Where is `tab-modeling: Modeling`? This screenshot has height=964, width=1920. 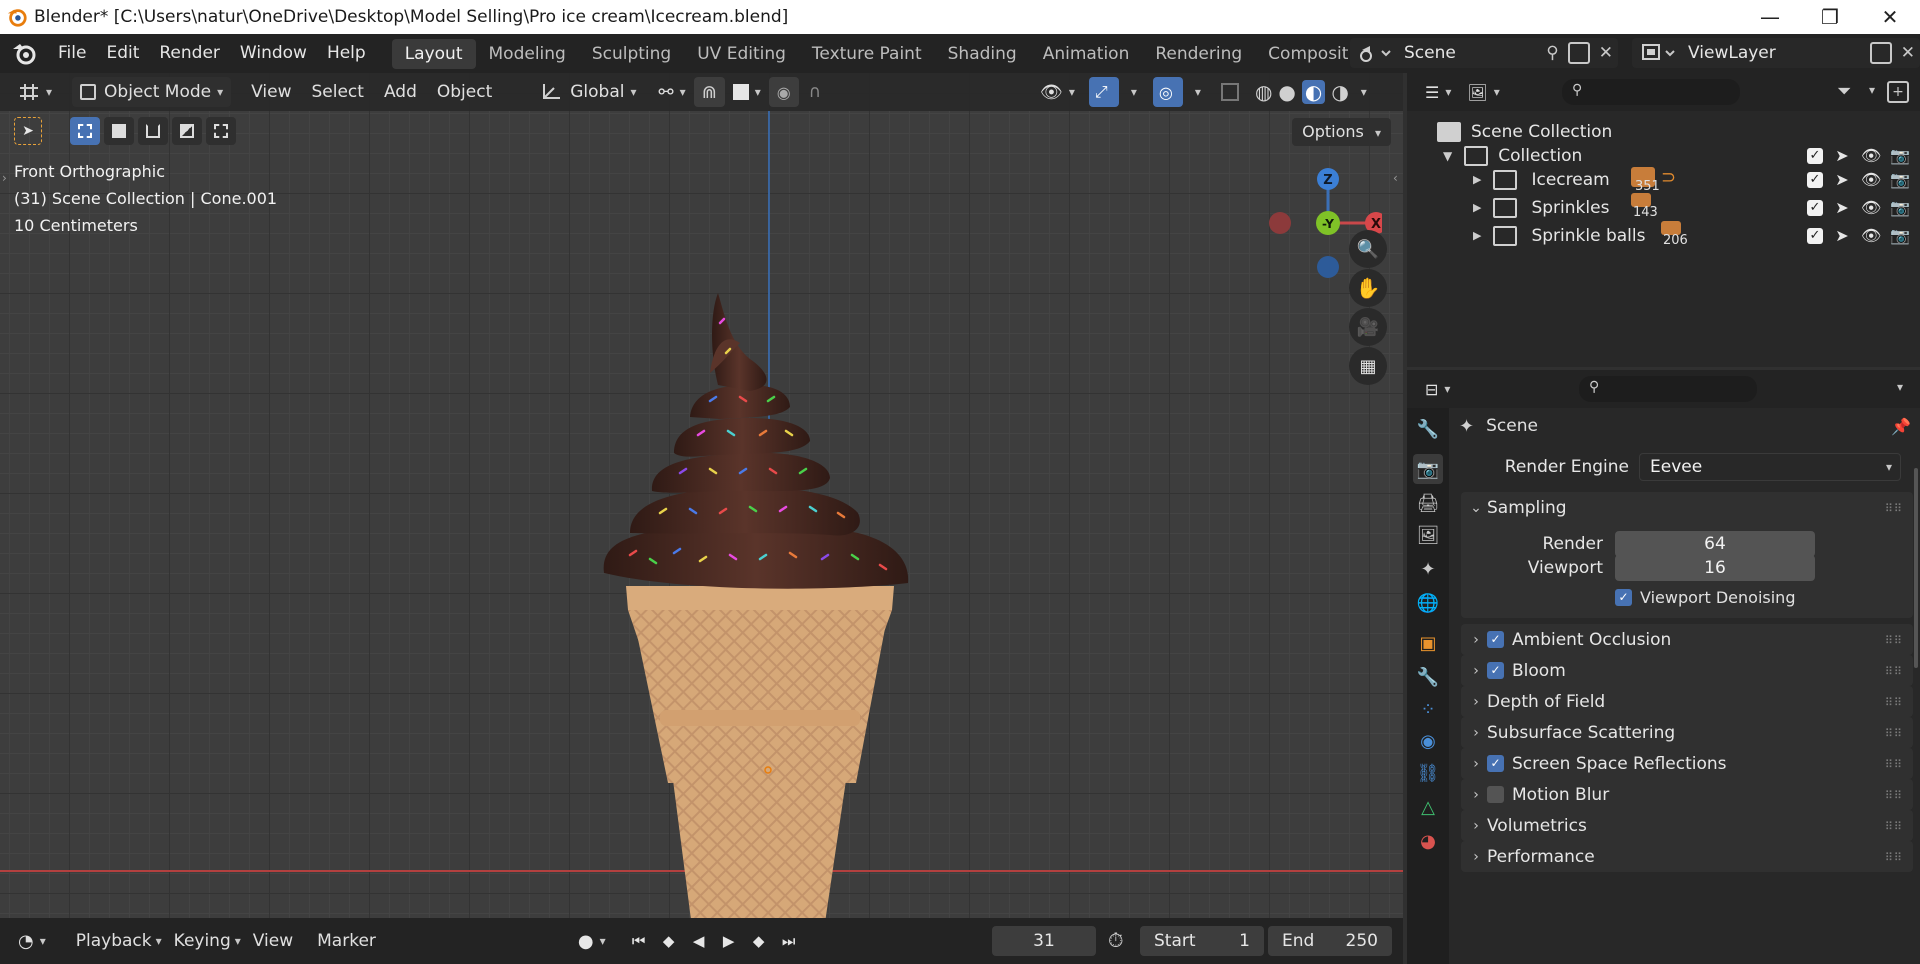 tab-modeling: Modeling is located at coordinates (527, 54).